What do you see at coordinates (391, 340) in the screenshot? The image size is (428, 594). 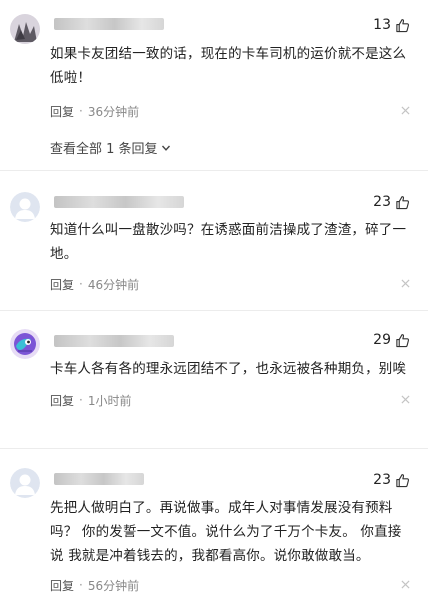 I see `like-button: 29` at bounding box center [391, 340].